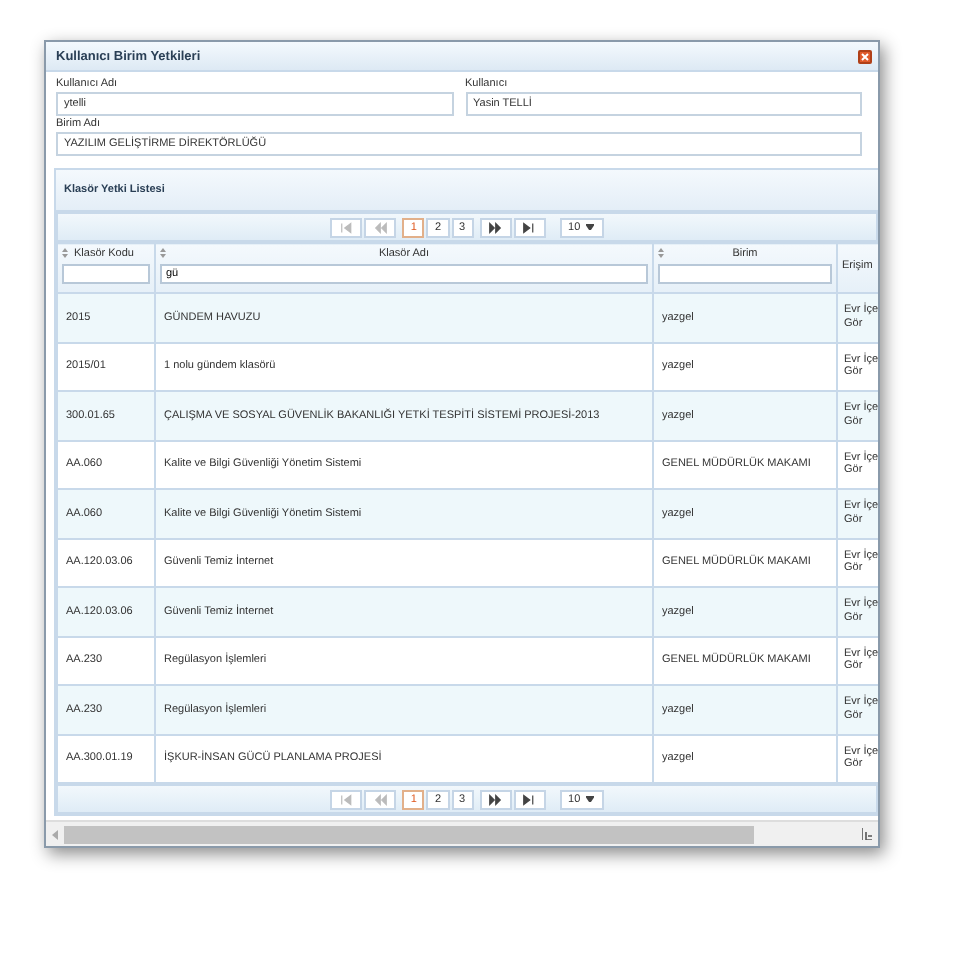  I want to click on close-button, so click(865, 56).